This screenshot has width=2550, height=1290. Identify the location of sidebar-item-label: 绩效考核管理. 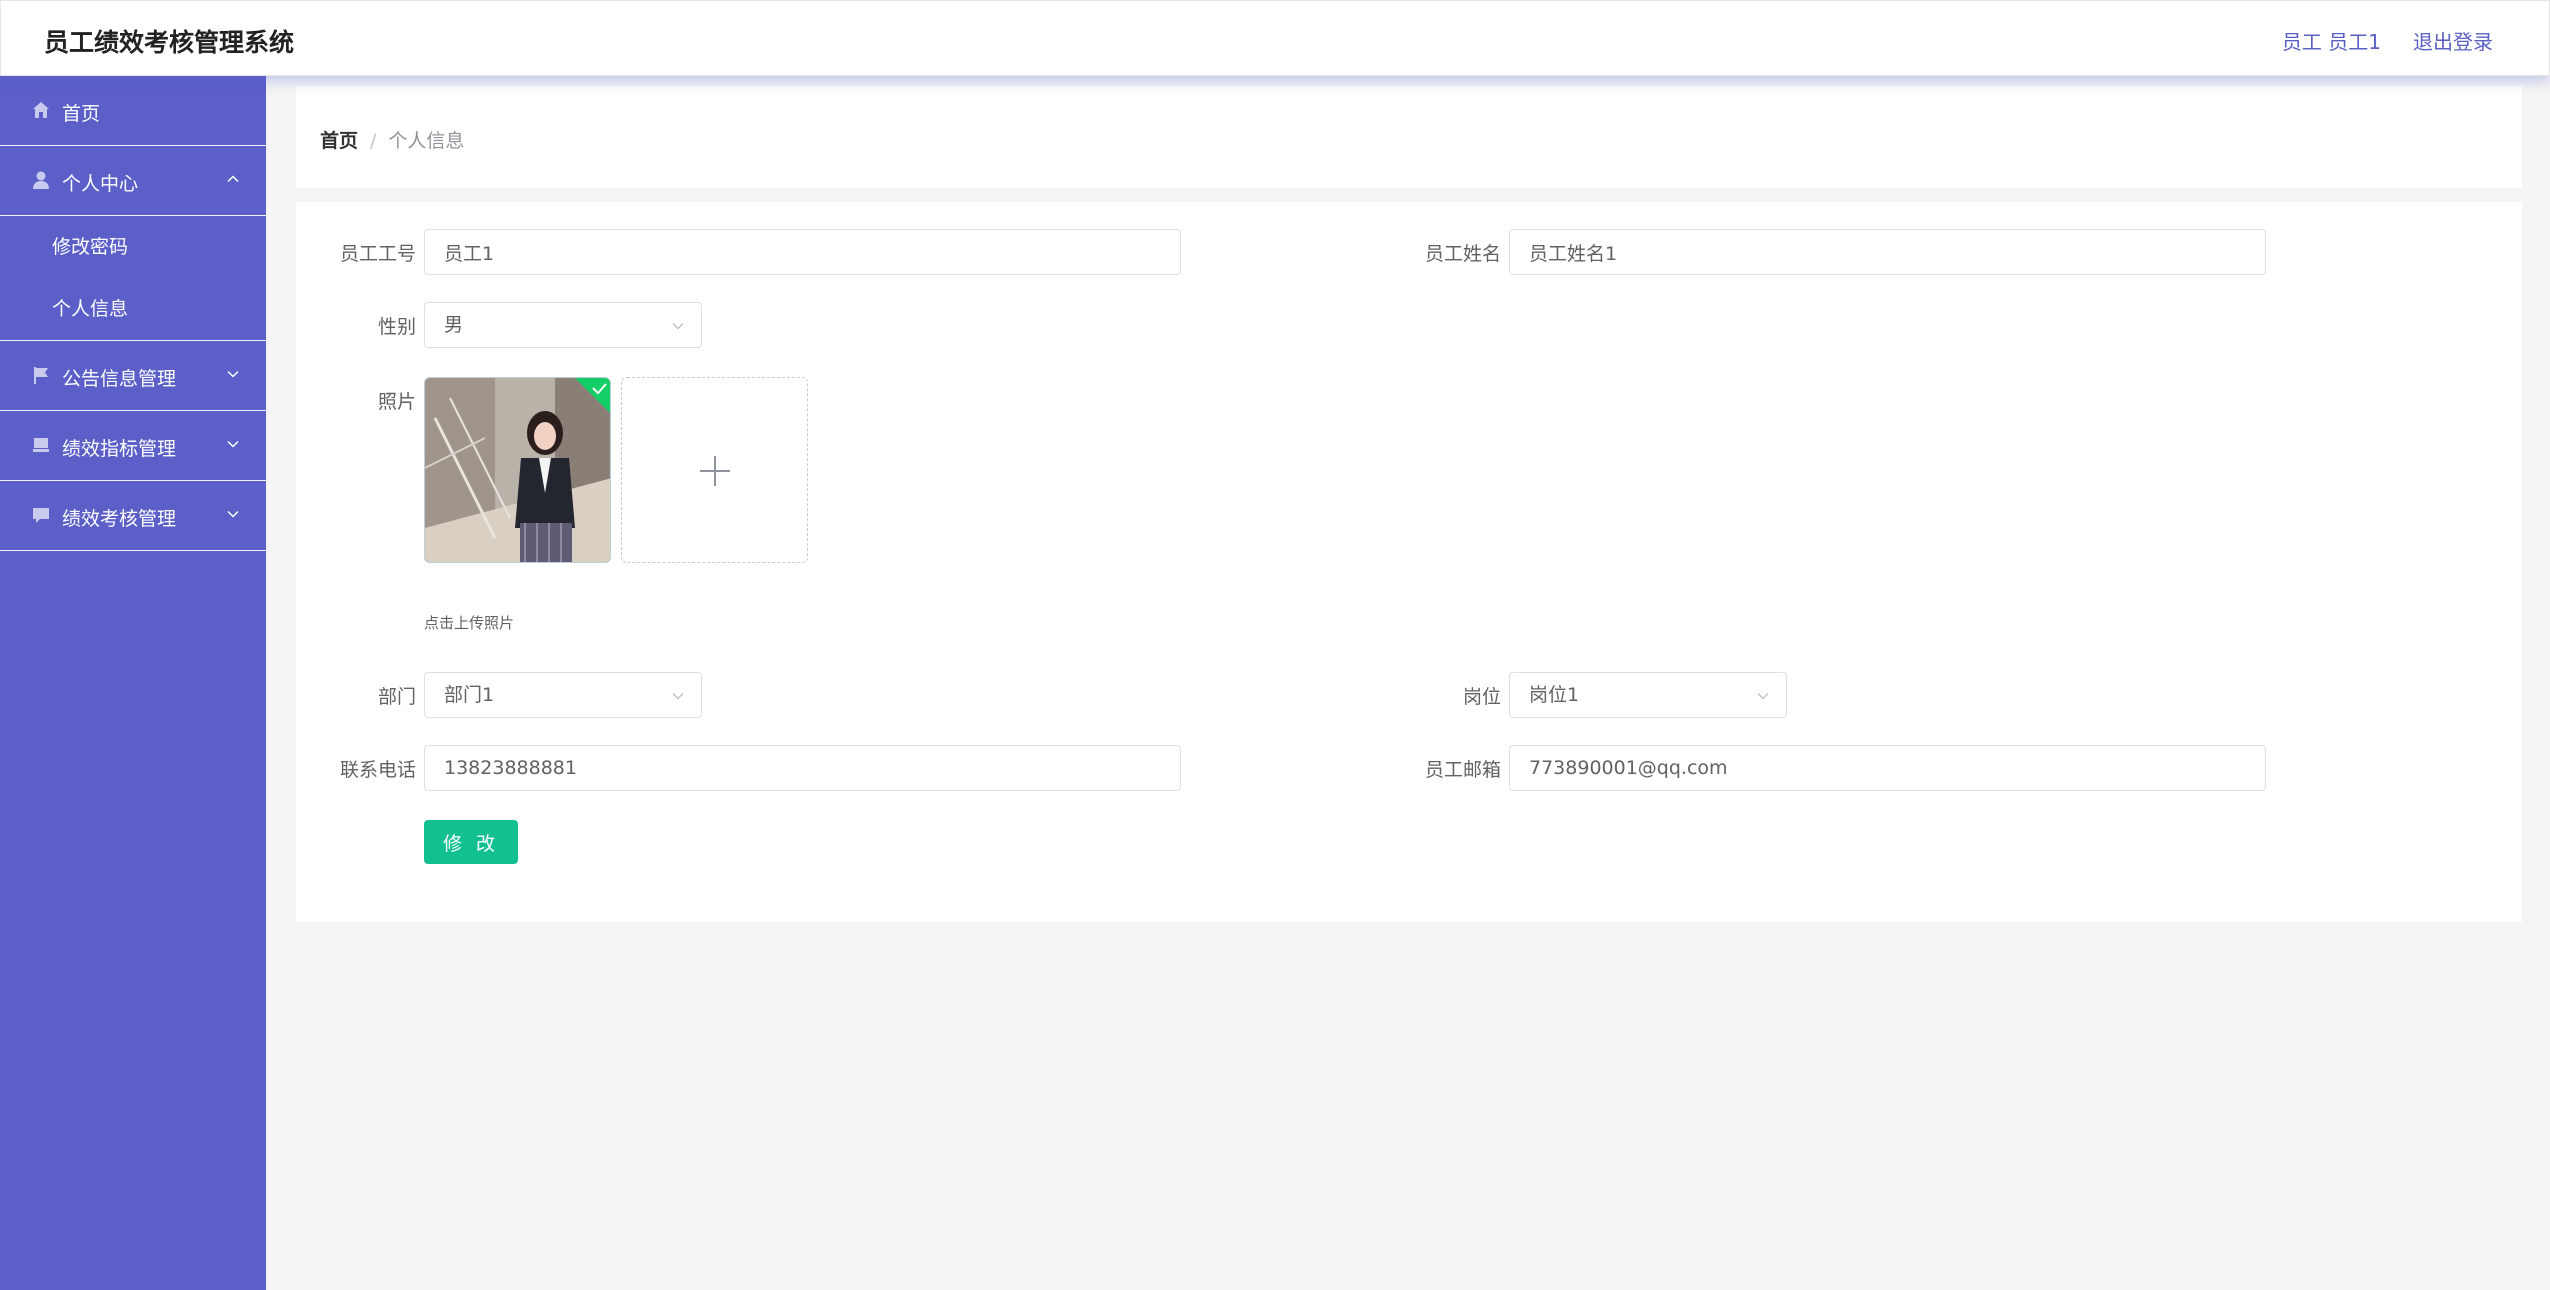
(119, 519).